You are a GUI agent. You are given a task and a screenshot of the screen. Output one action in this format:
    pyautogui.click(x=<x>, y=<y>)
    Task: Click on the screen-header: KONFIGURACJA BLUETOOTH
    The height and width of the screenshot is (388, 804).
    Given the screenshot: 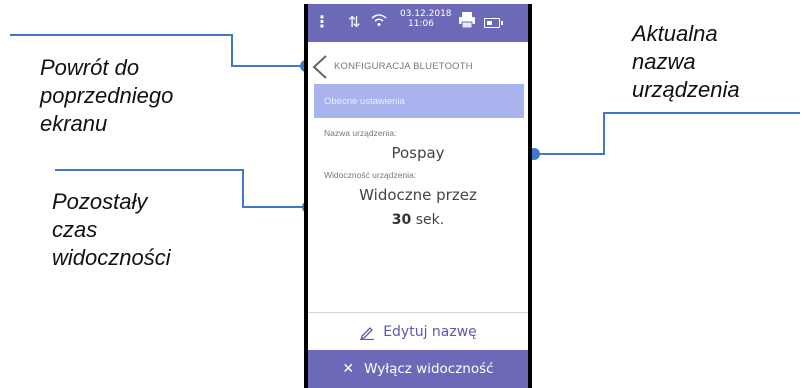 What is the action you would take?
    pyautogui.click(x=418, y=67)
    